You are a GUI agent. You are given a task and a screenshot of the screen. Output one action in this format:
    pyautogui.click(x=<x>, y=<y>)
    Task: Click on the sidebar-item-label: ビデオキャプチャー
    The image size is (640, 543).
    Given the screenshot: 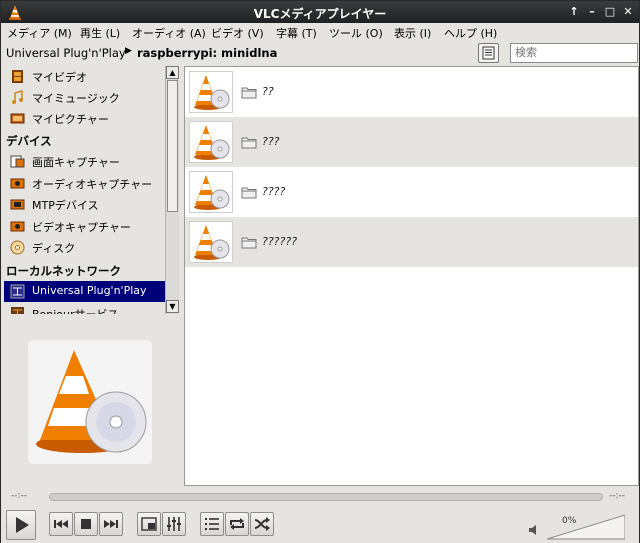 What is the action you would take?
    pyautogui.click(x=81, y=227)
    